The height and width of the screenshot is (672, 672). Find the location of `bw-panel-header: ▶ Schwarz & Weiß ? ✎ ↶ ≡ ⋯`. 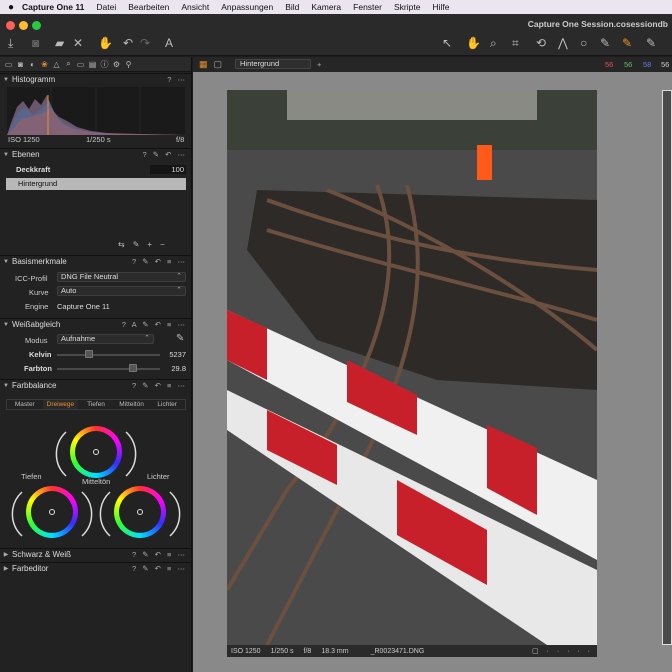

bw-panel-header: ▶ Schwarz & Weiß ? ✎ ↶ ≡ ⋯ is located at coordinates (96, 554).